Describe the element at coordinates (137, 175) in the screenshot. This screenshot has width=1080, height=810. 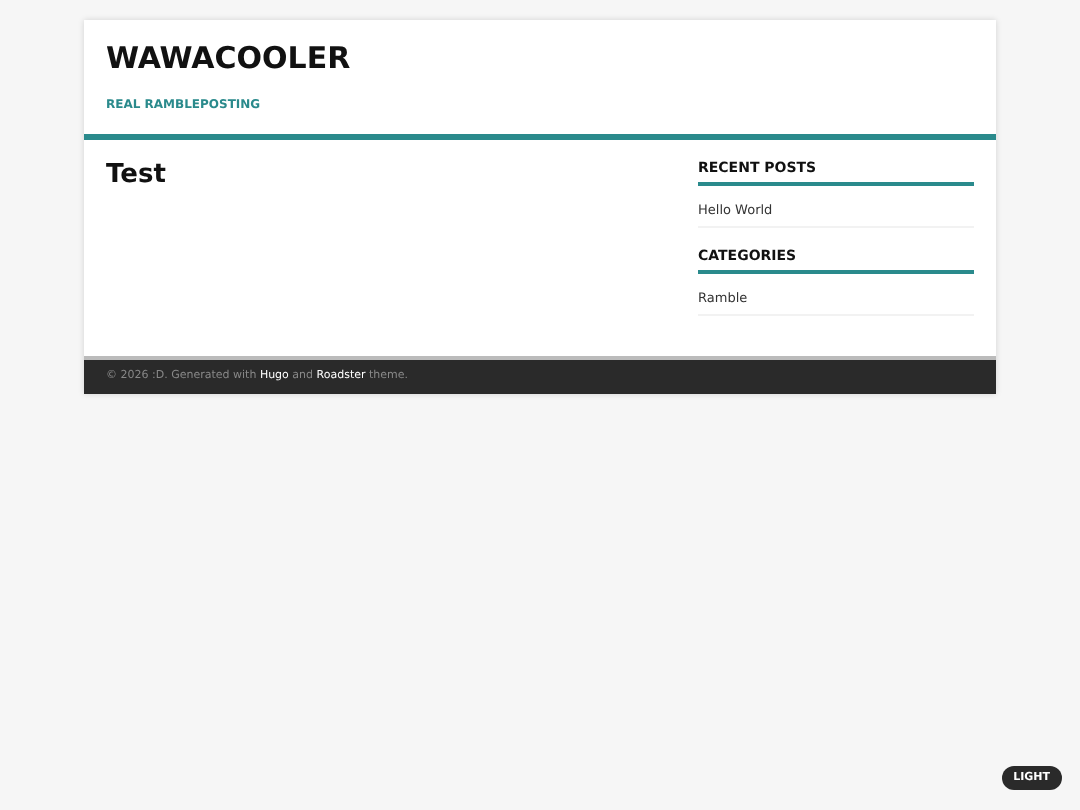
I see `post-title: Test` at that location.